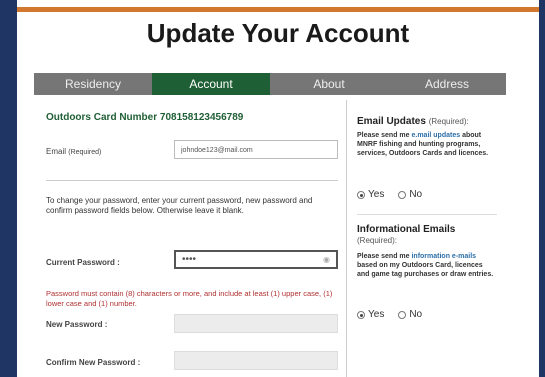  Describe the element at coordinates (391, 121) in the screenshot. I see `email-updates-title: Email Updates` at that location.